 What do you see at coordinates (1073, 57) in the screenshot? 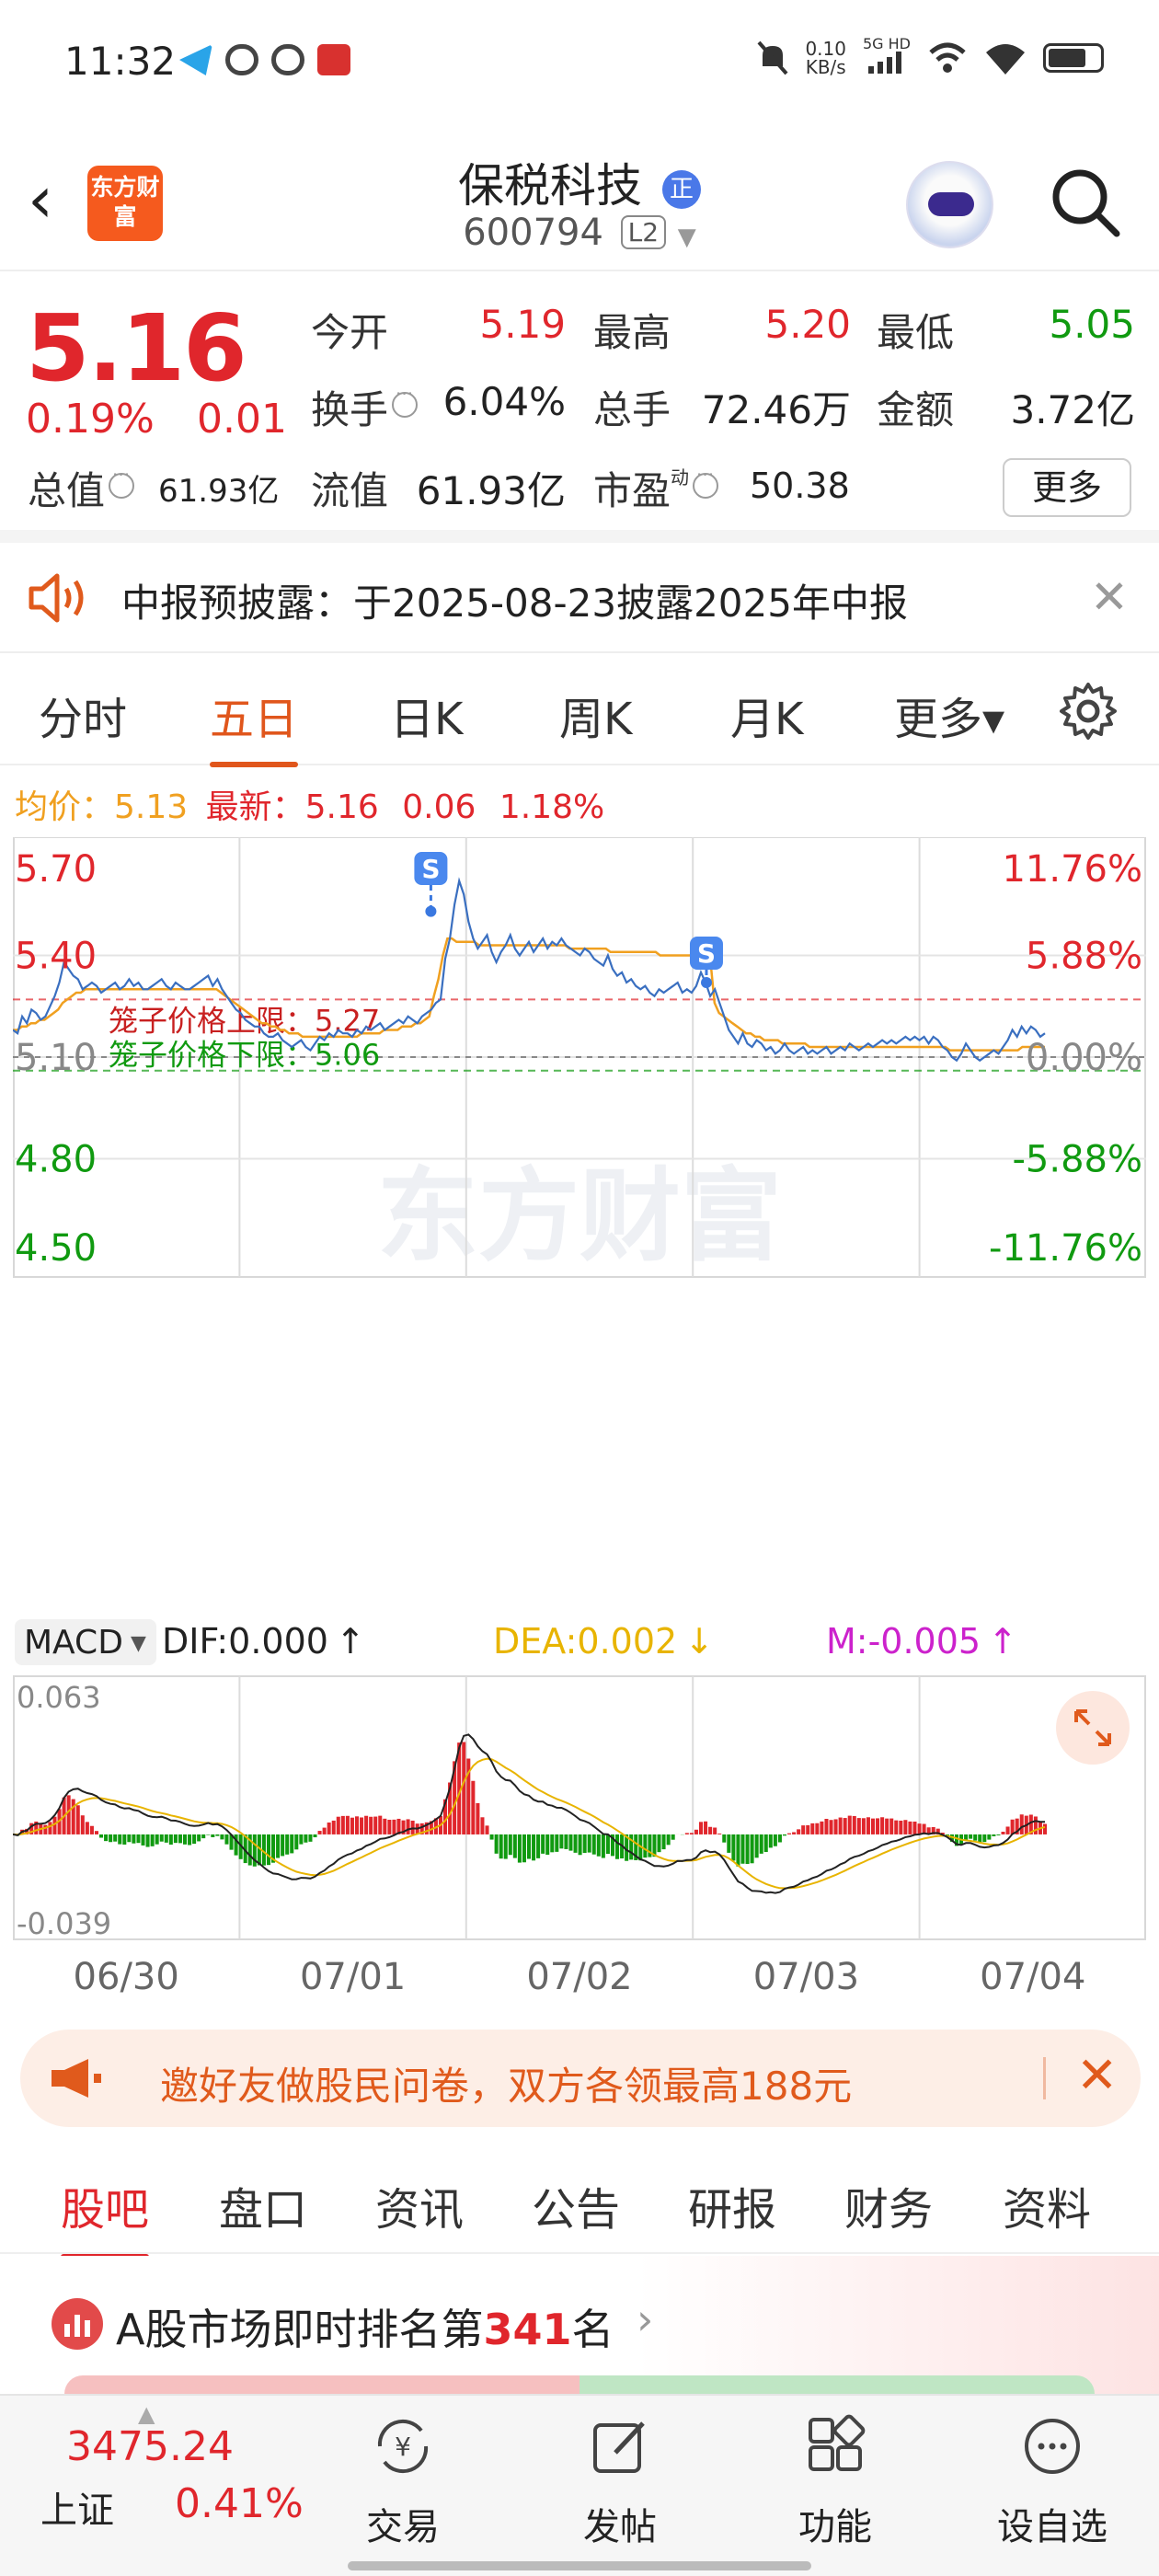
I see `battery-icon` at bounding box center [1073, 57].